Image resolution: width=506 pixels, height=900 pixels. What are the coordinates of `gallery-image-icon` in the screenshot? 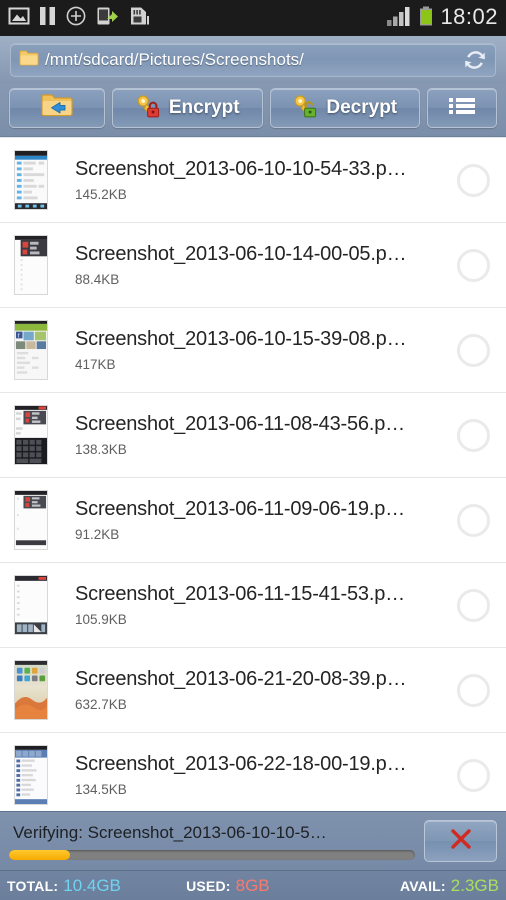 It's located at (19, 18).